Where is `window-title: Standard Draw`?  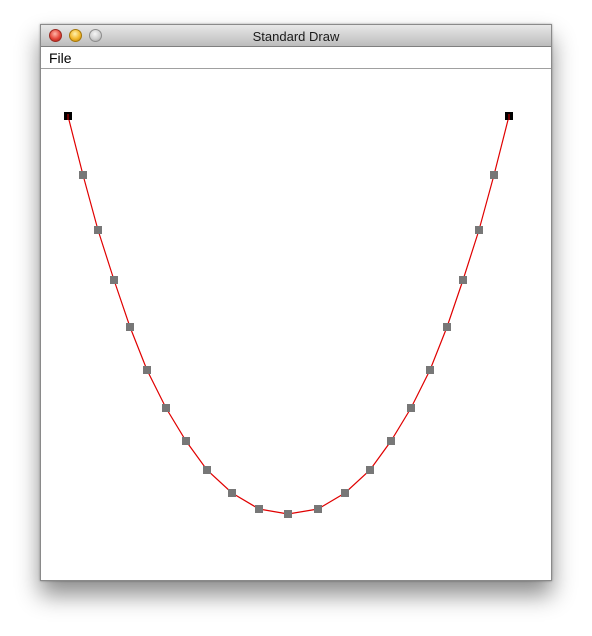 window-title: Standard Draw is located at coordinates (296, 36).